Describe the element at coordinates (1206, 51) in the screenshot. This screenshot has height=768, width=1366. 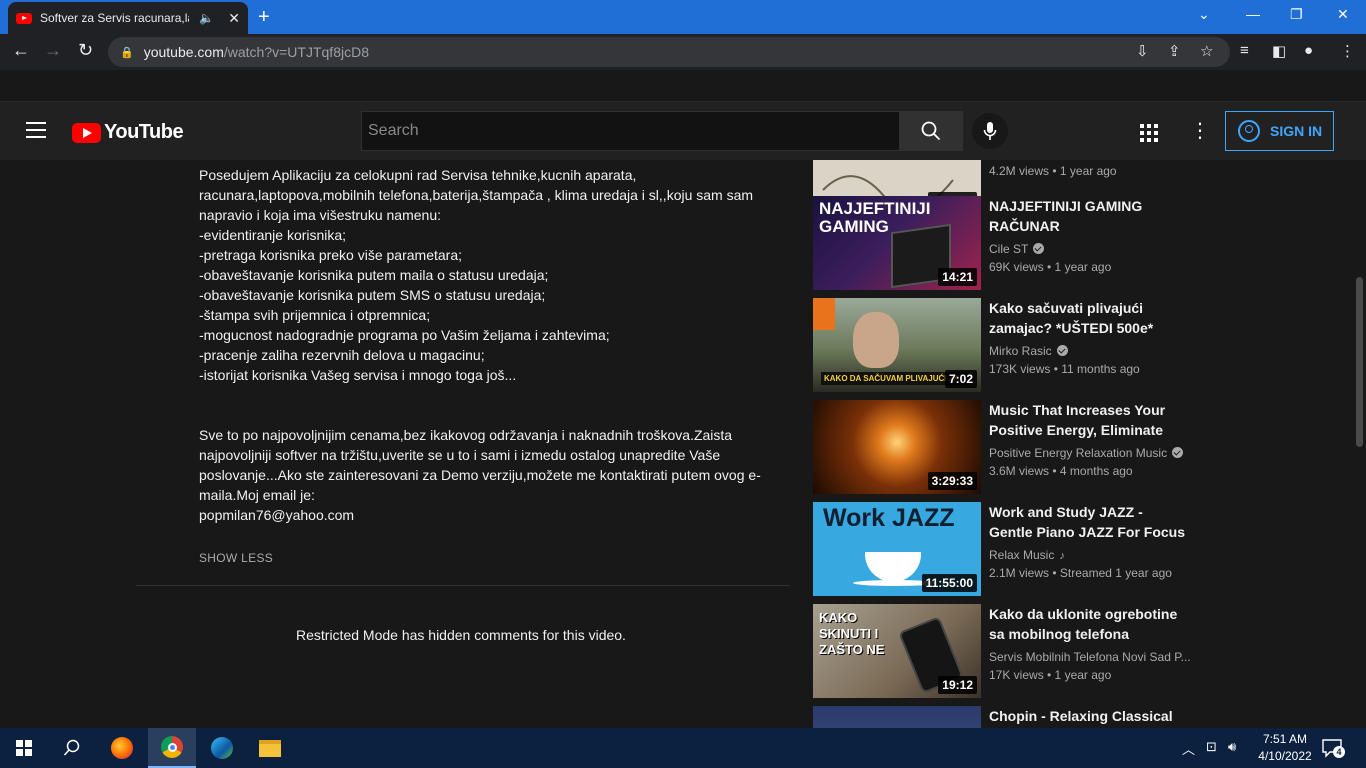
I see `bookmark-star-icon: ☆` at that location.